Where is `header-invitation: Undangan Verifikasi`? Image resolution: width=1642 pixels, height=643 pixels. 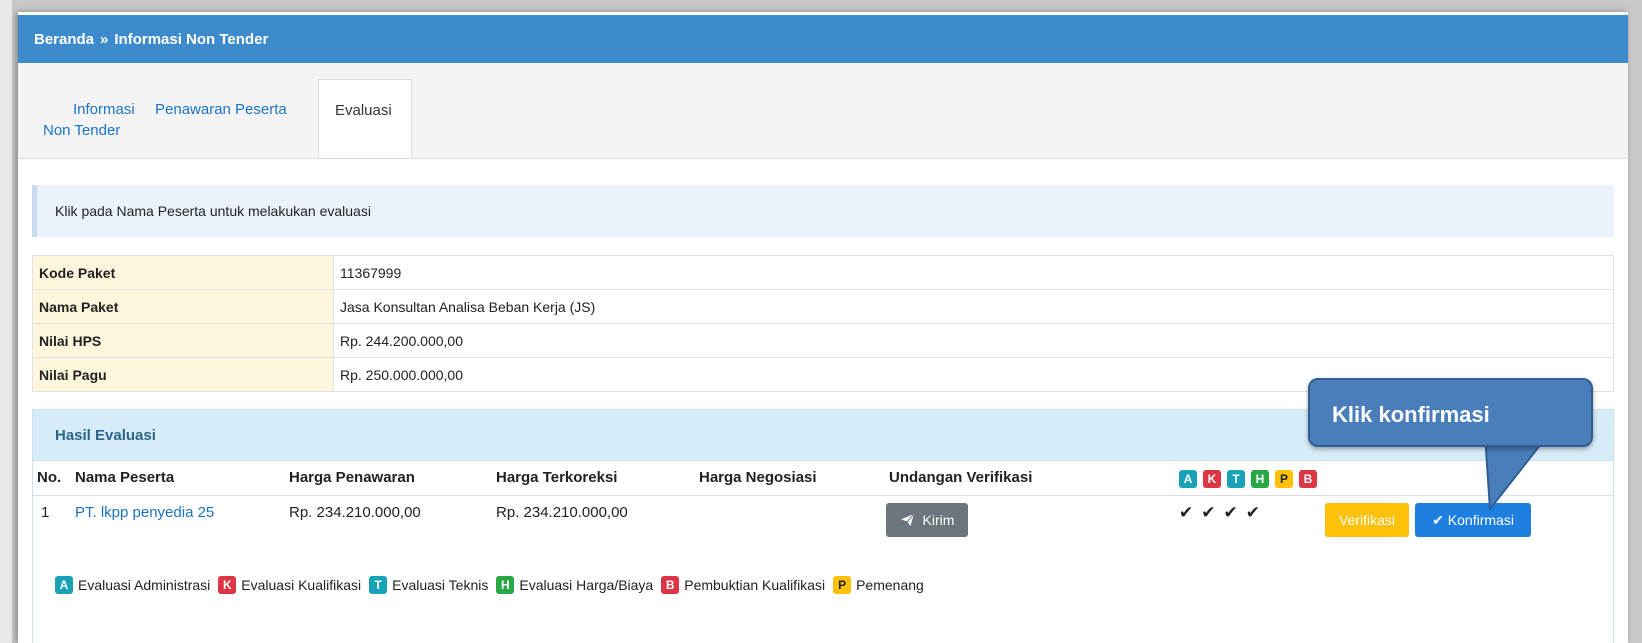
header-invitation: Undangan Verifikasi is located at coordinates (961, 477).